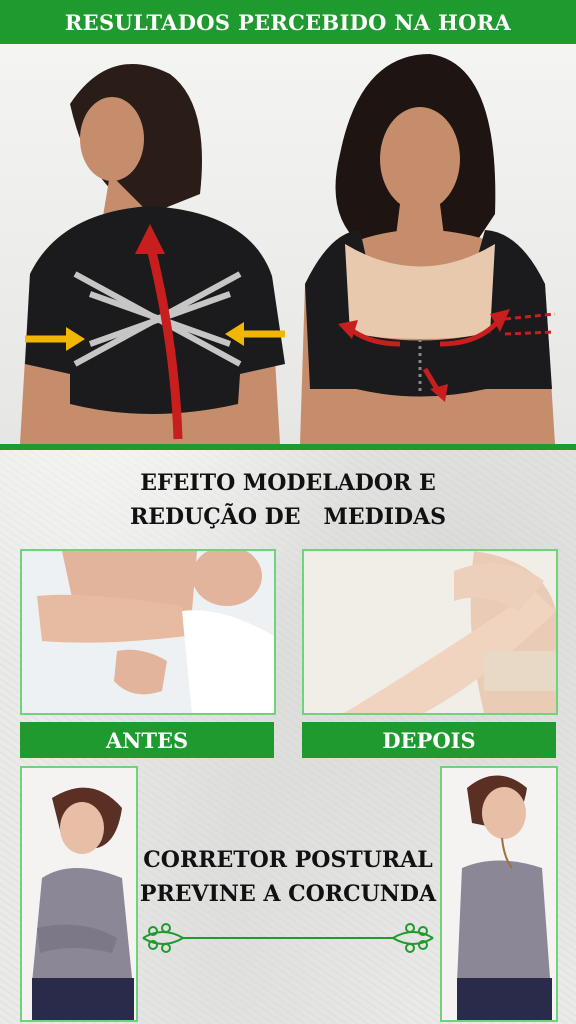  Describe the element at coordinates (148, 632) in the screenshot. I see `before-photo` at that location.